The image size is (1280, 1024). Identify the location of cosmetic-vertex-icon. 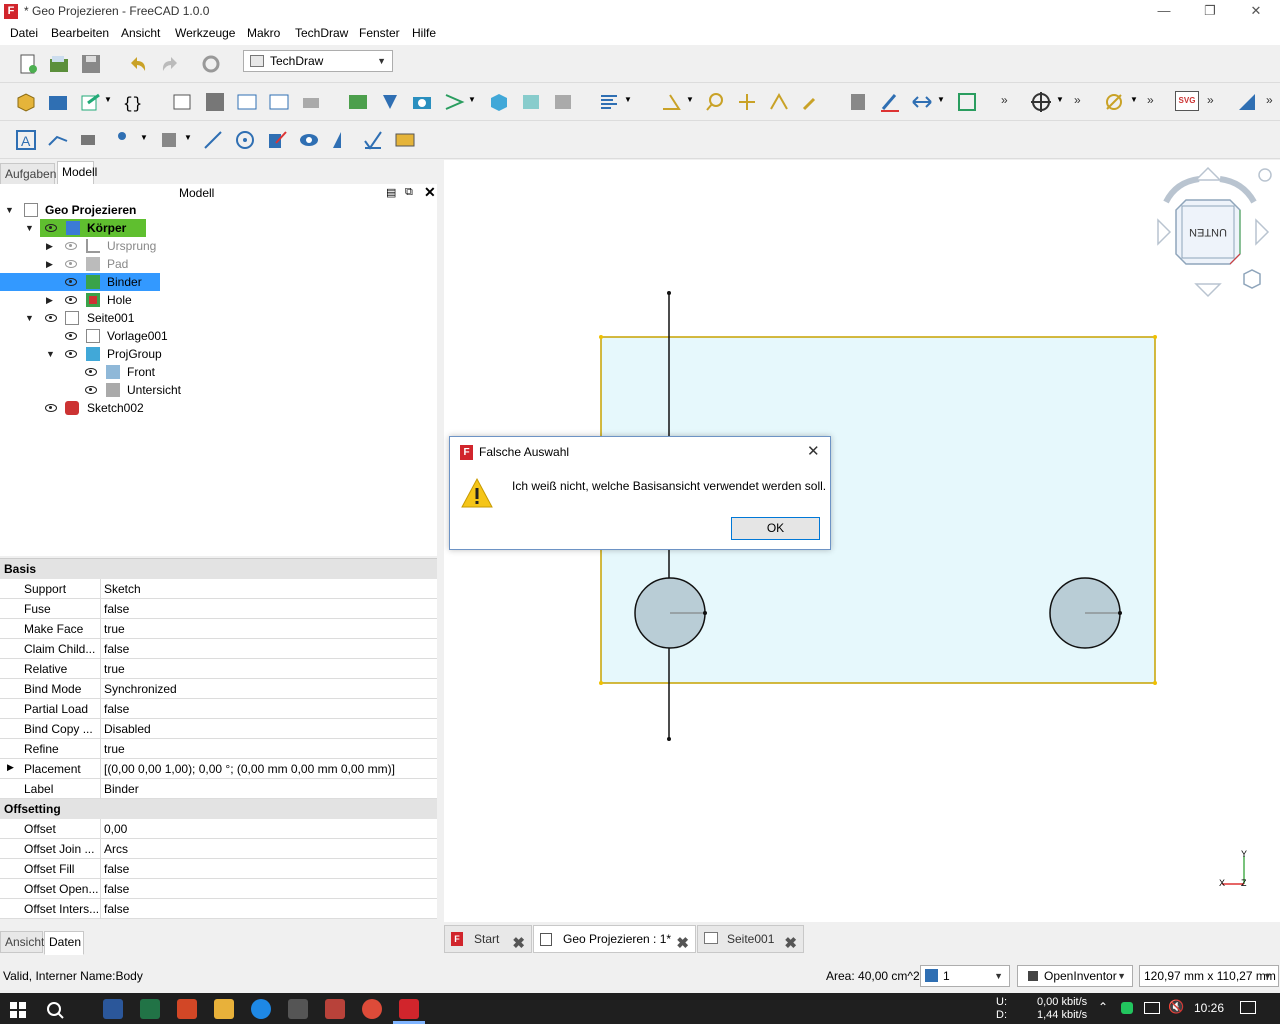
(122, 136).